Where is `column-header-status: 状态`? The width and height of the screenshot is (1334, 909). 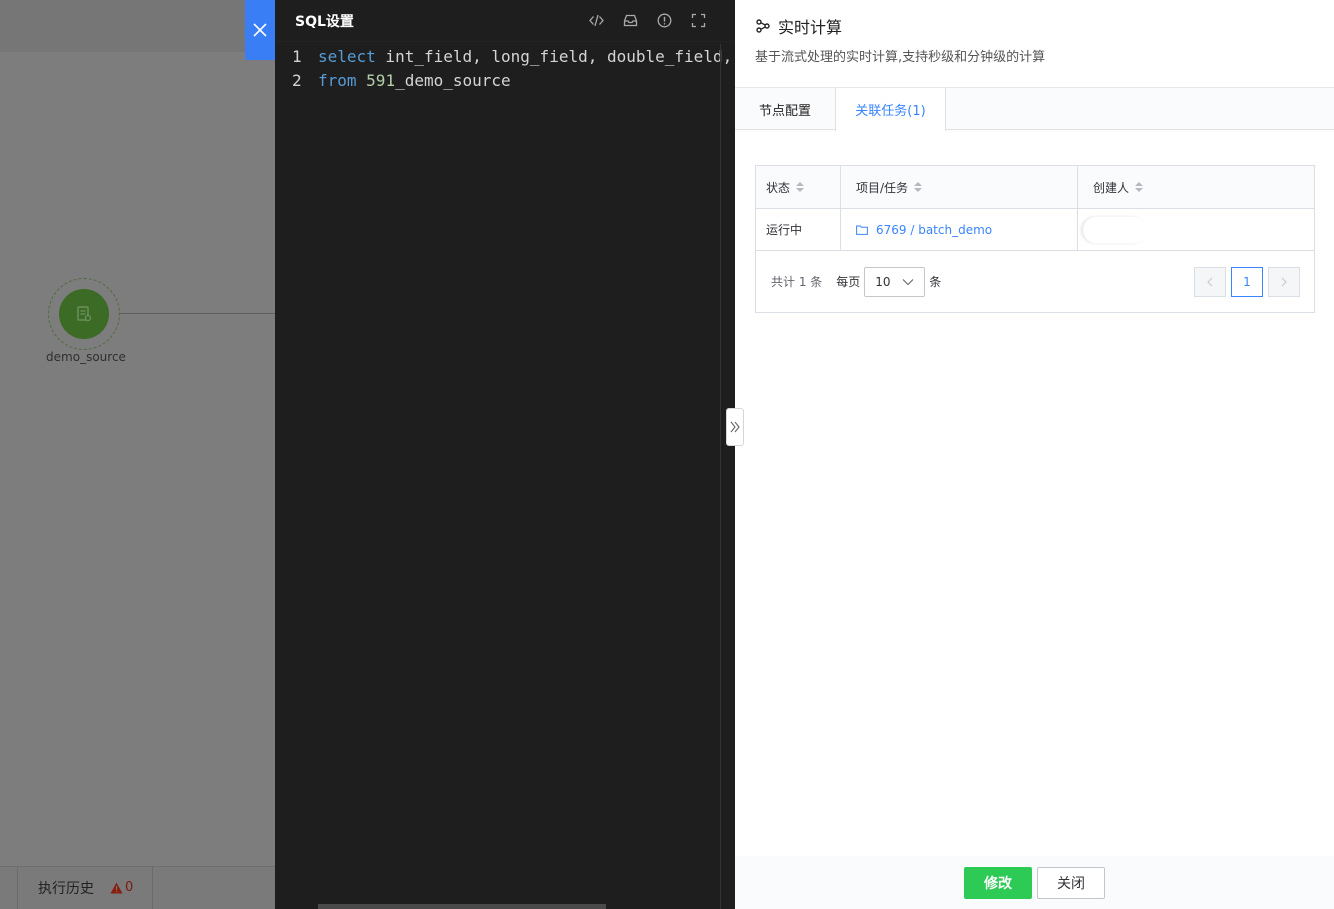
column-header-status: 状态 is located at coordinates (798, 187).